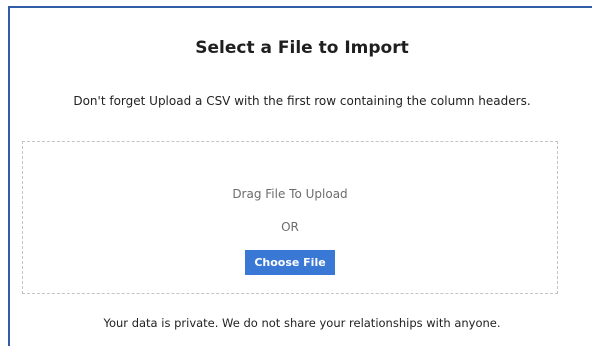  Describe the element at coordinates (290, 194) in the screenshot. I see `drag-file-label: Drag File To Upload` at that location.